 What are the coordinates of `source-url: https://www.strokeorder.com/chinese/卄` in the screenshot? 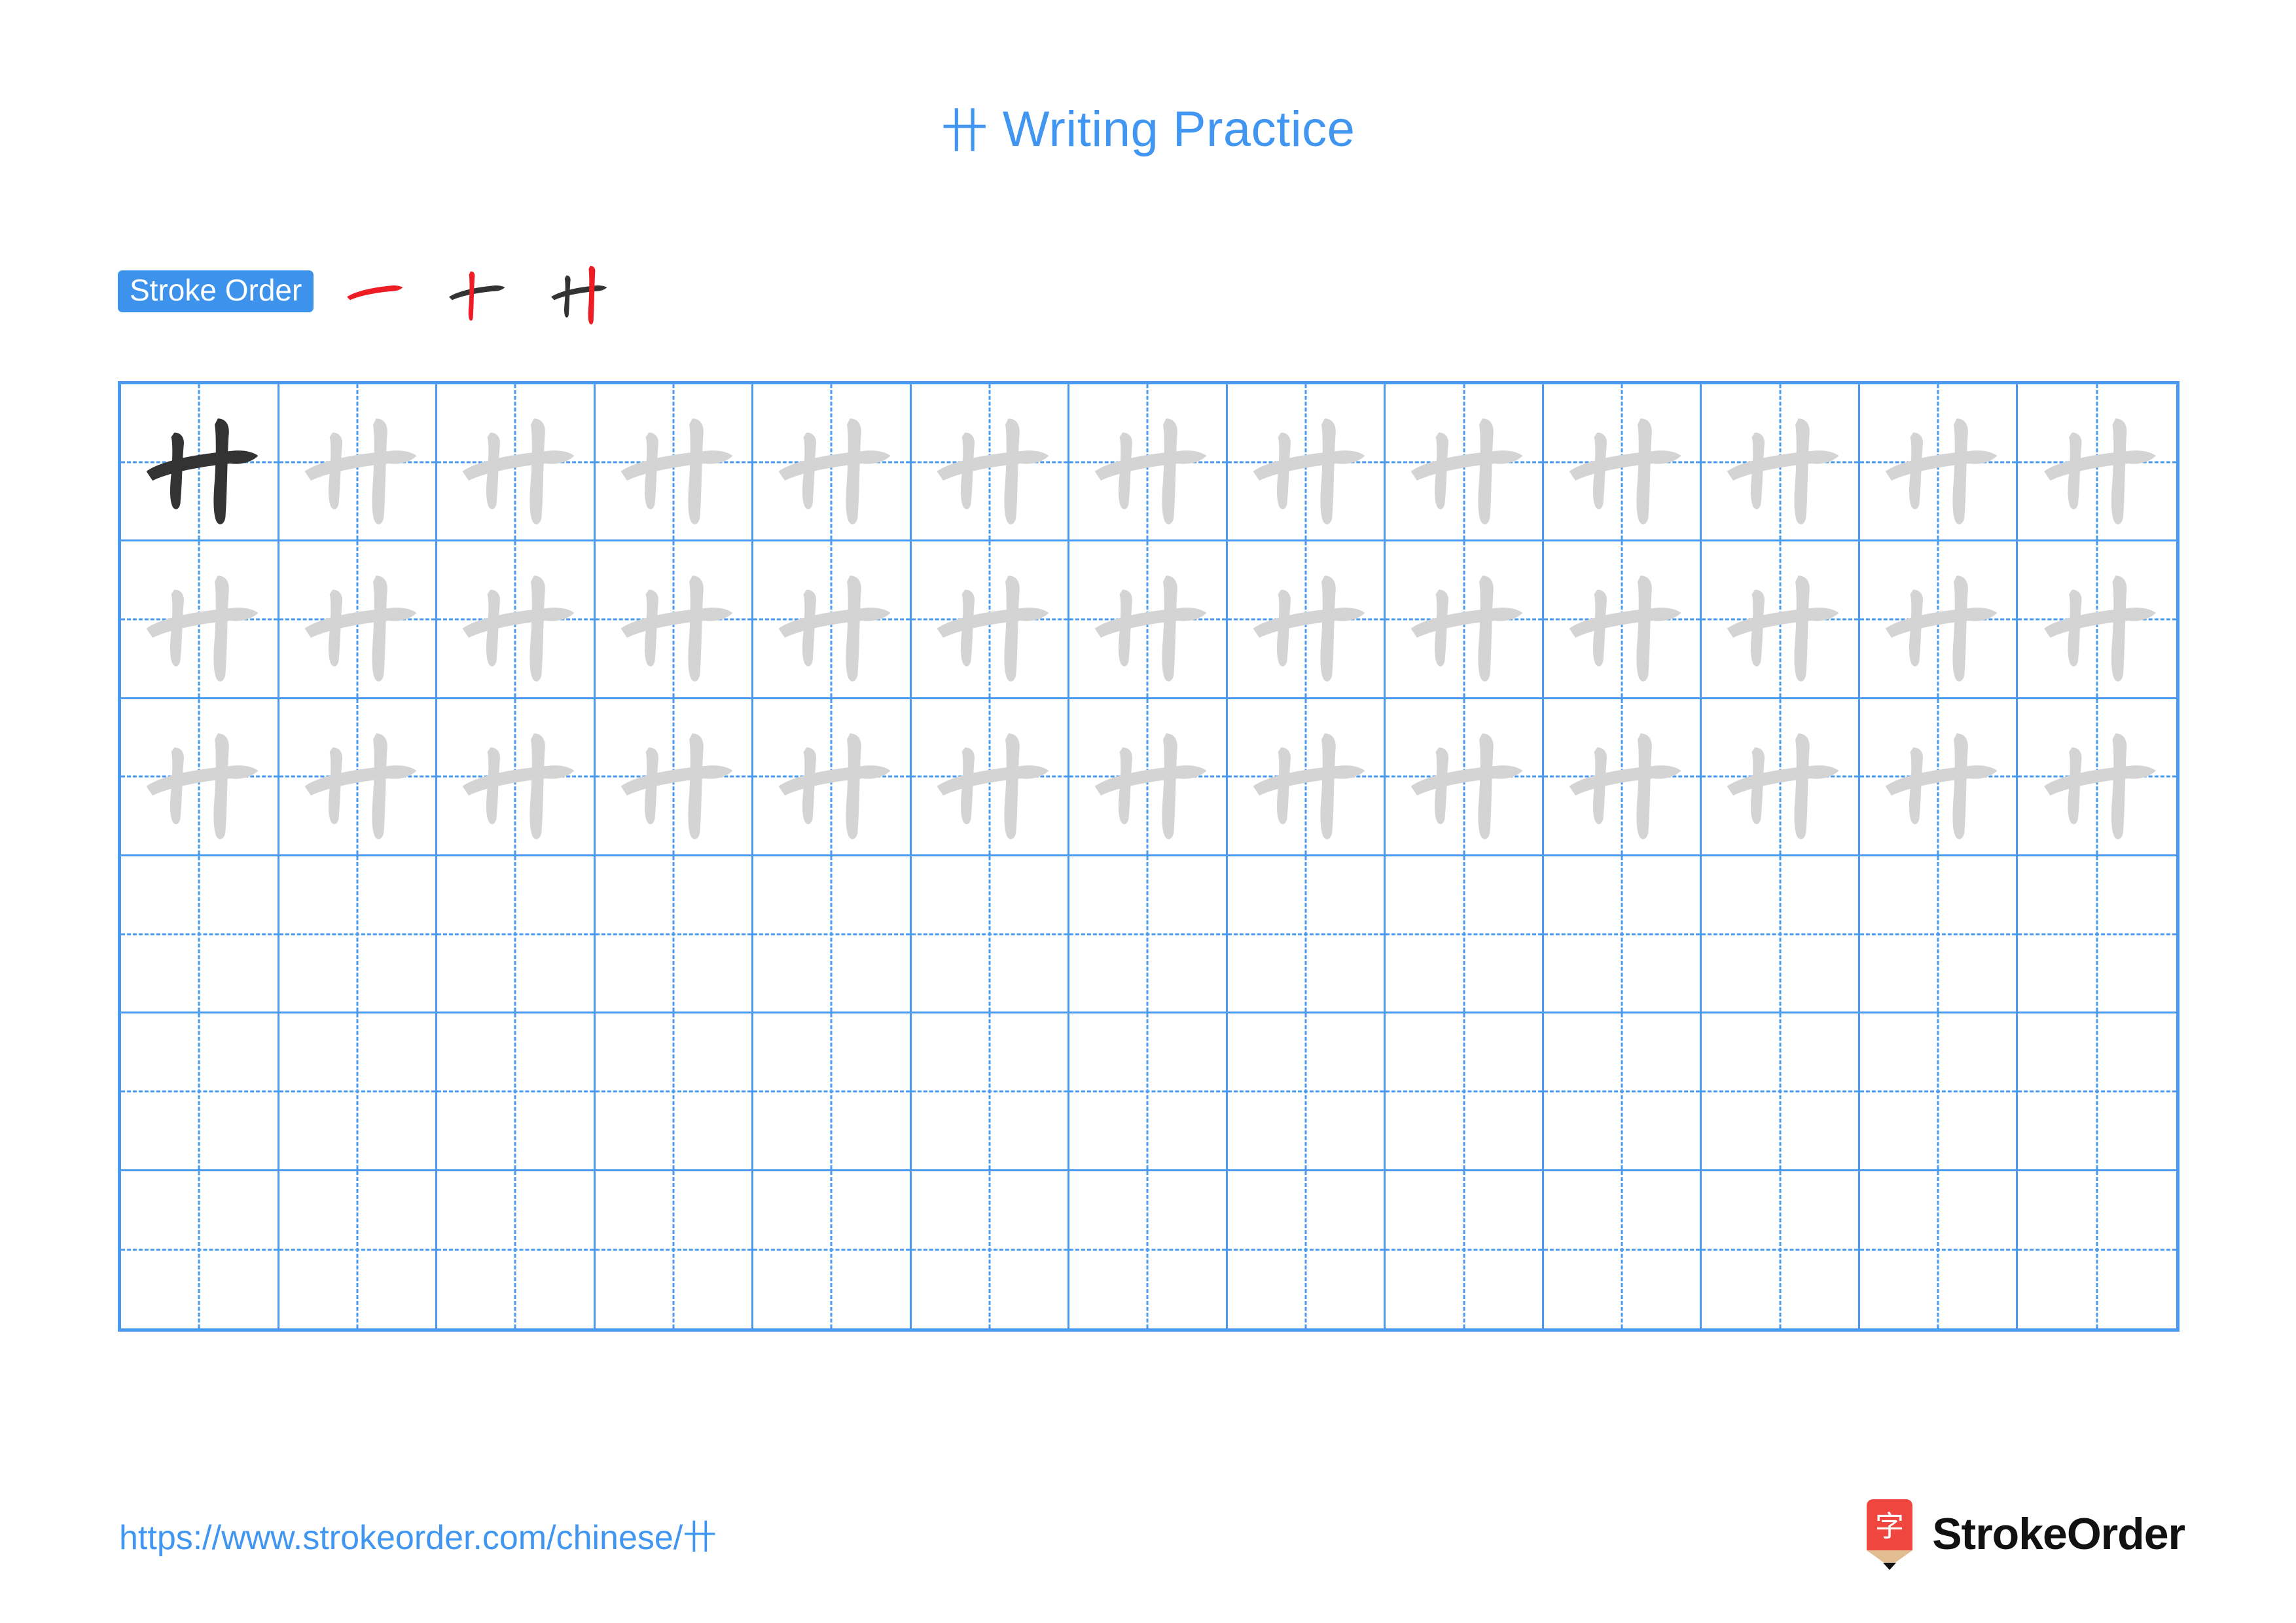 It's located at (418, 1534).